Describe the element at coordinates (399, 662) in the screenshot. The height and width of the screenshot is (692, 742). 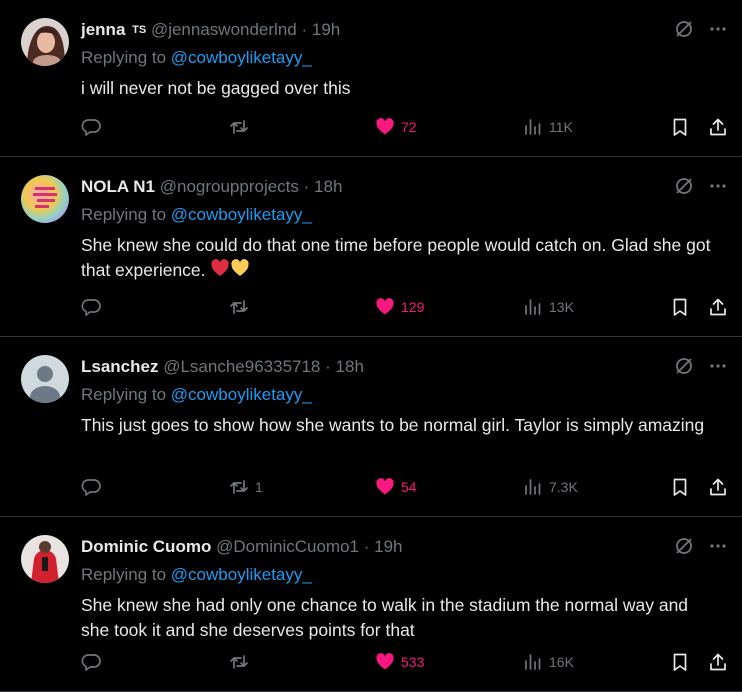
I see `like-button: 533` at that location.